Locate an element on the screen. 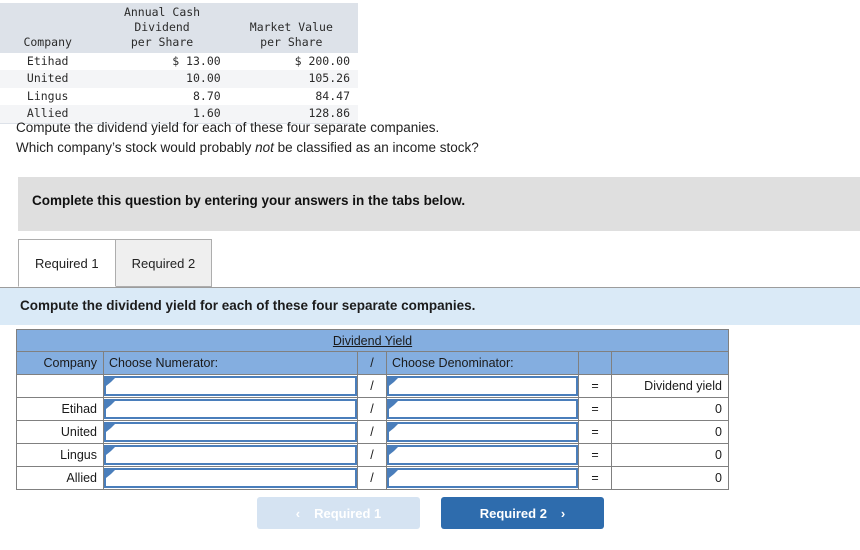 The width and height of the screenshot is (860, 550). answer-cell-result-allied: 0 is located at coordinates (670, 478).